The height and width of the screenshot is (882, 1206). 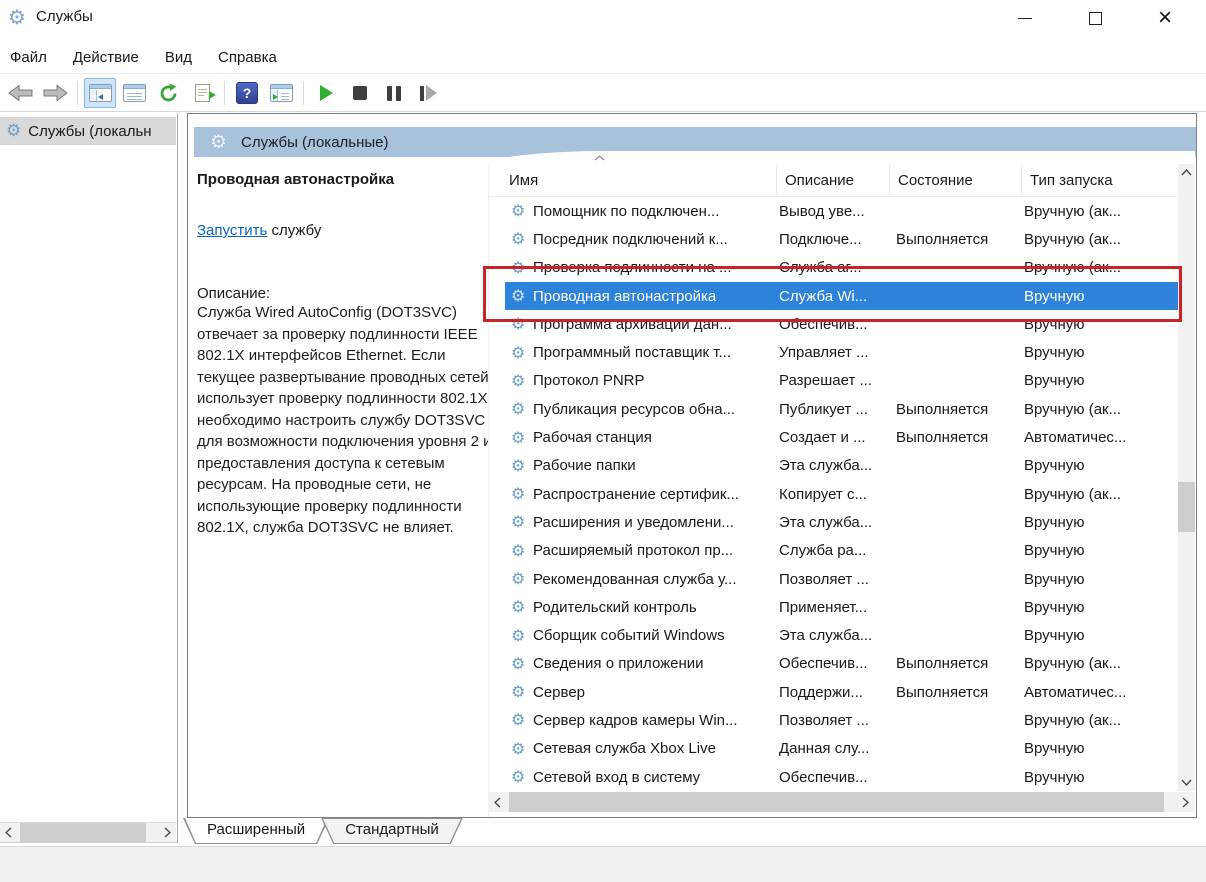 I want to click on help-button: ?, so click(x=247, y=93).